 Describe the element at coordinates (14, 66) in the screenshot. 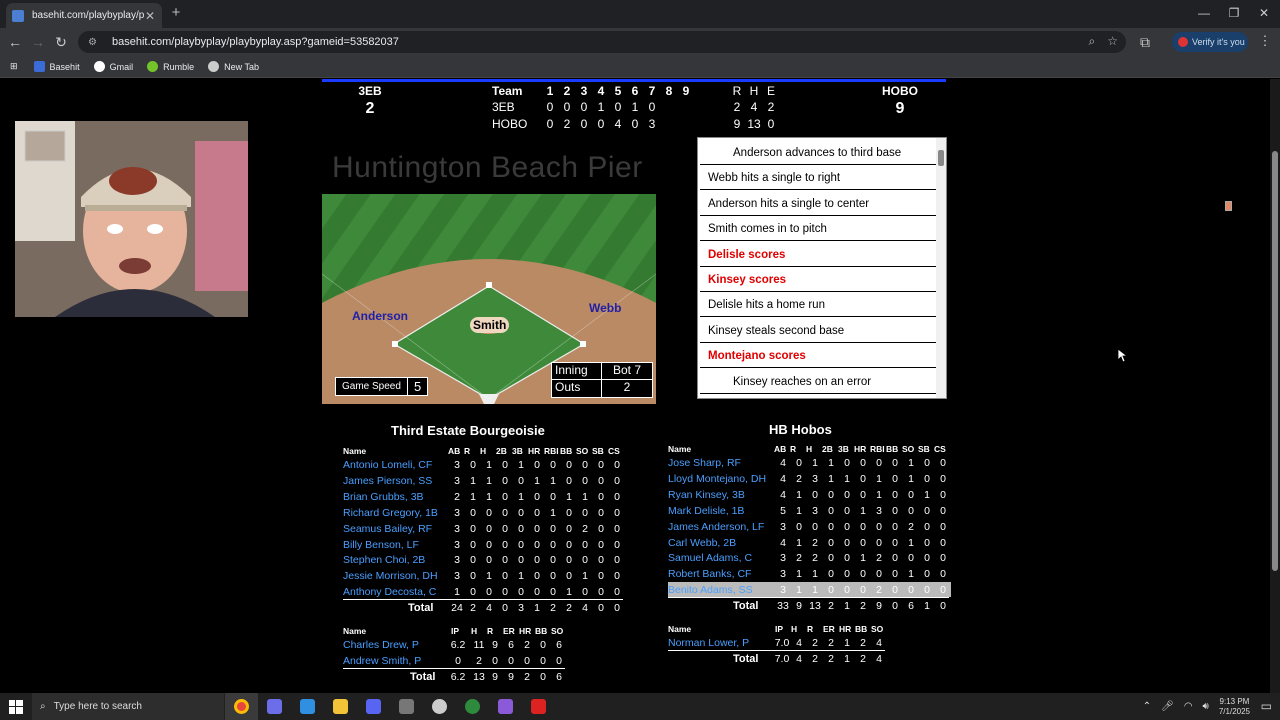

I see `apps-grid-icon: ⊞` at that location.